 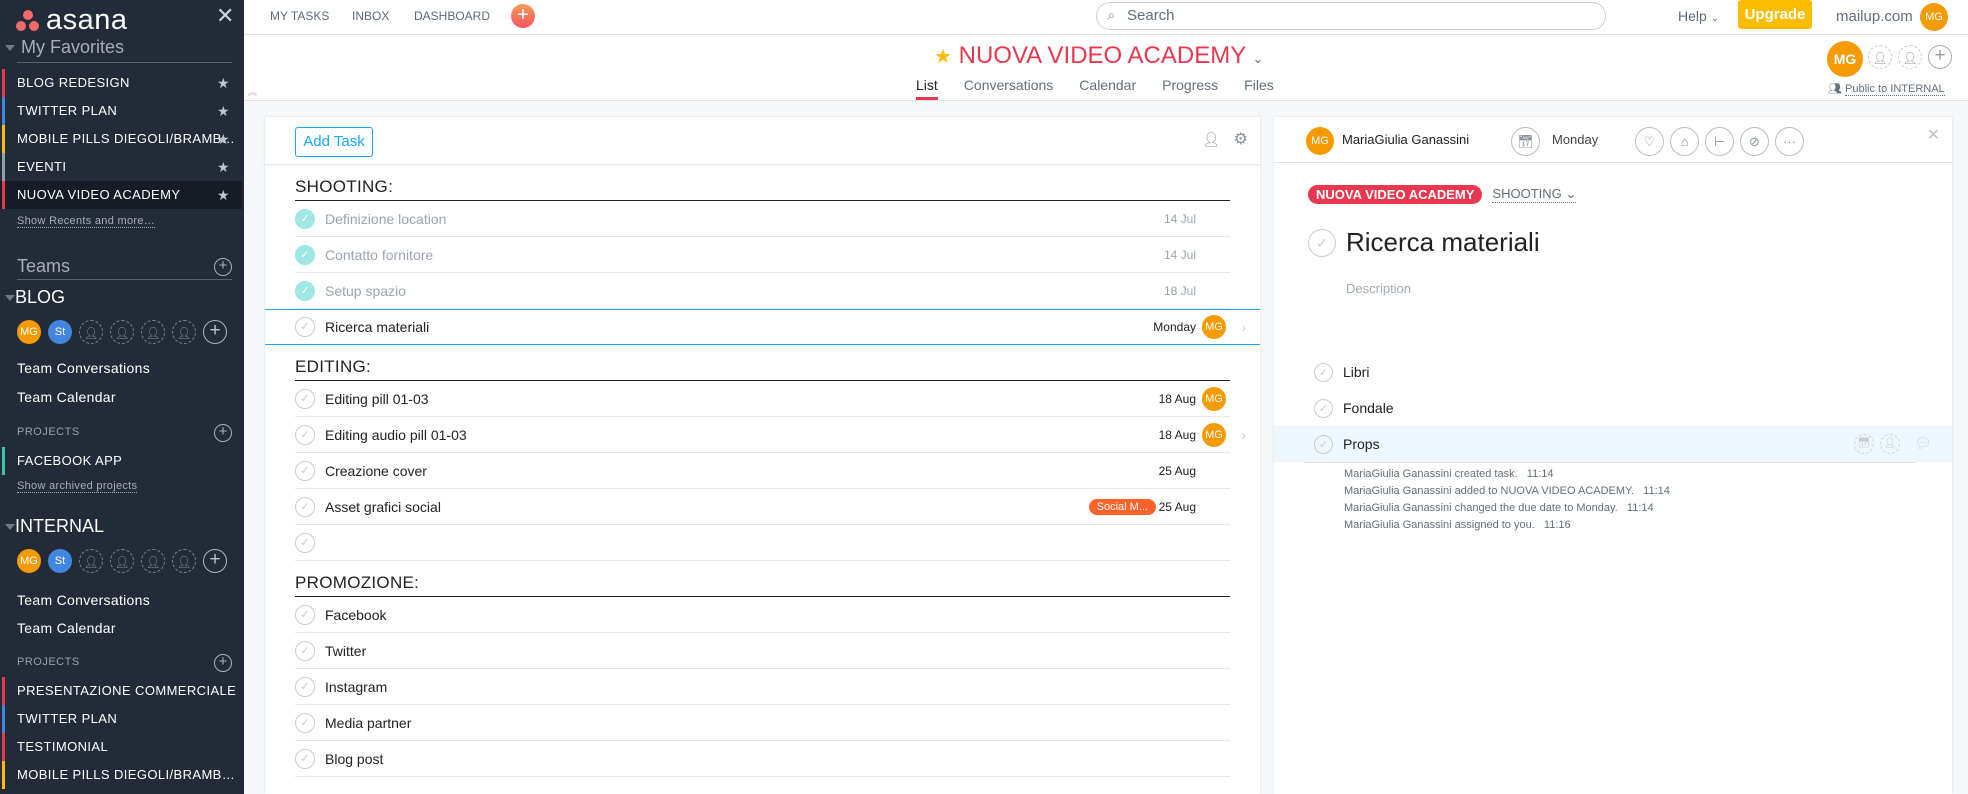 What do you see at coordinates (1534, 194) in the screenshot?
I see `section-selector: SHOOTING ⌄` at bounding box center [1534, 194].